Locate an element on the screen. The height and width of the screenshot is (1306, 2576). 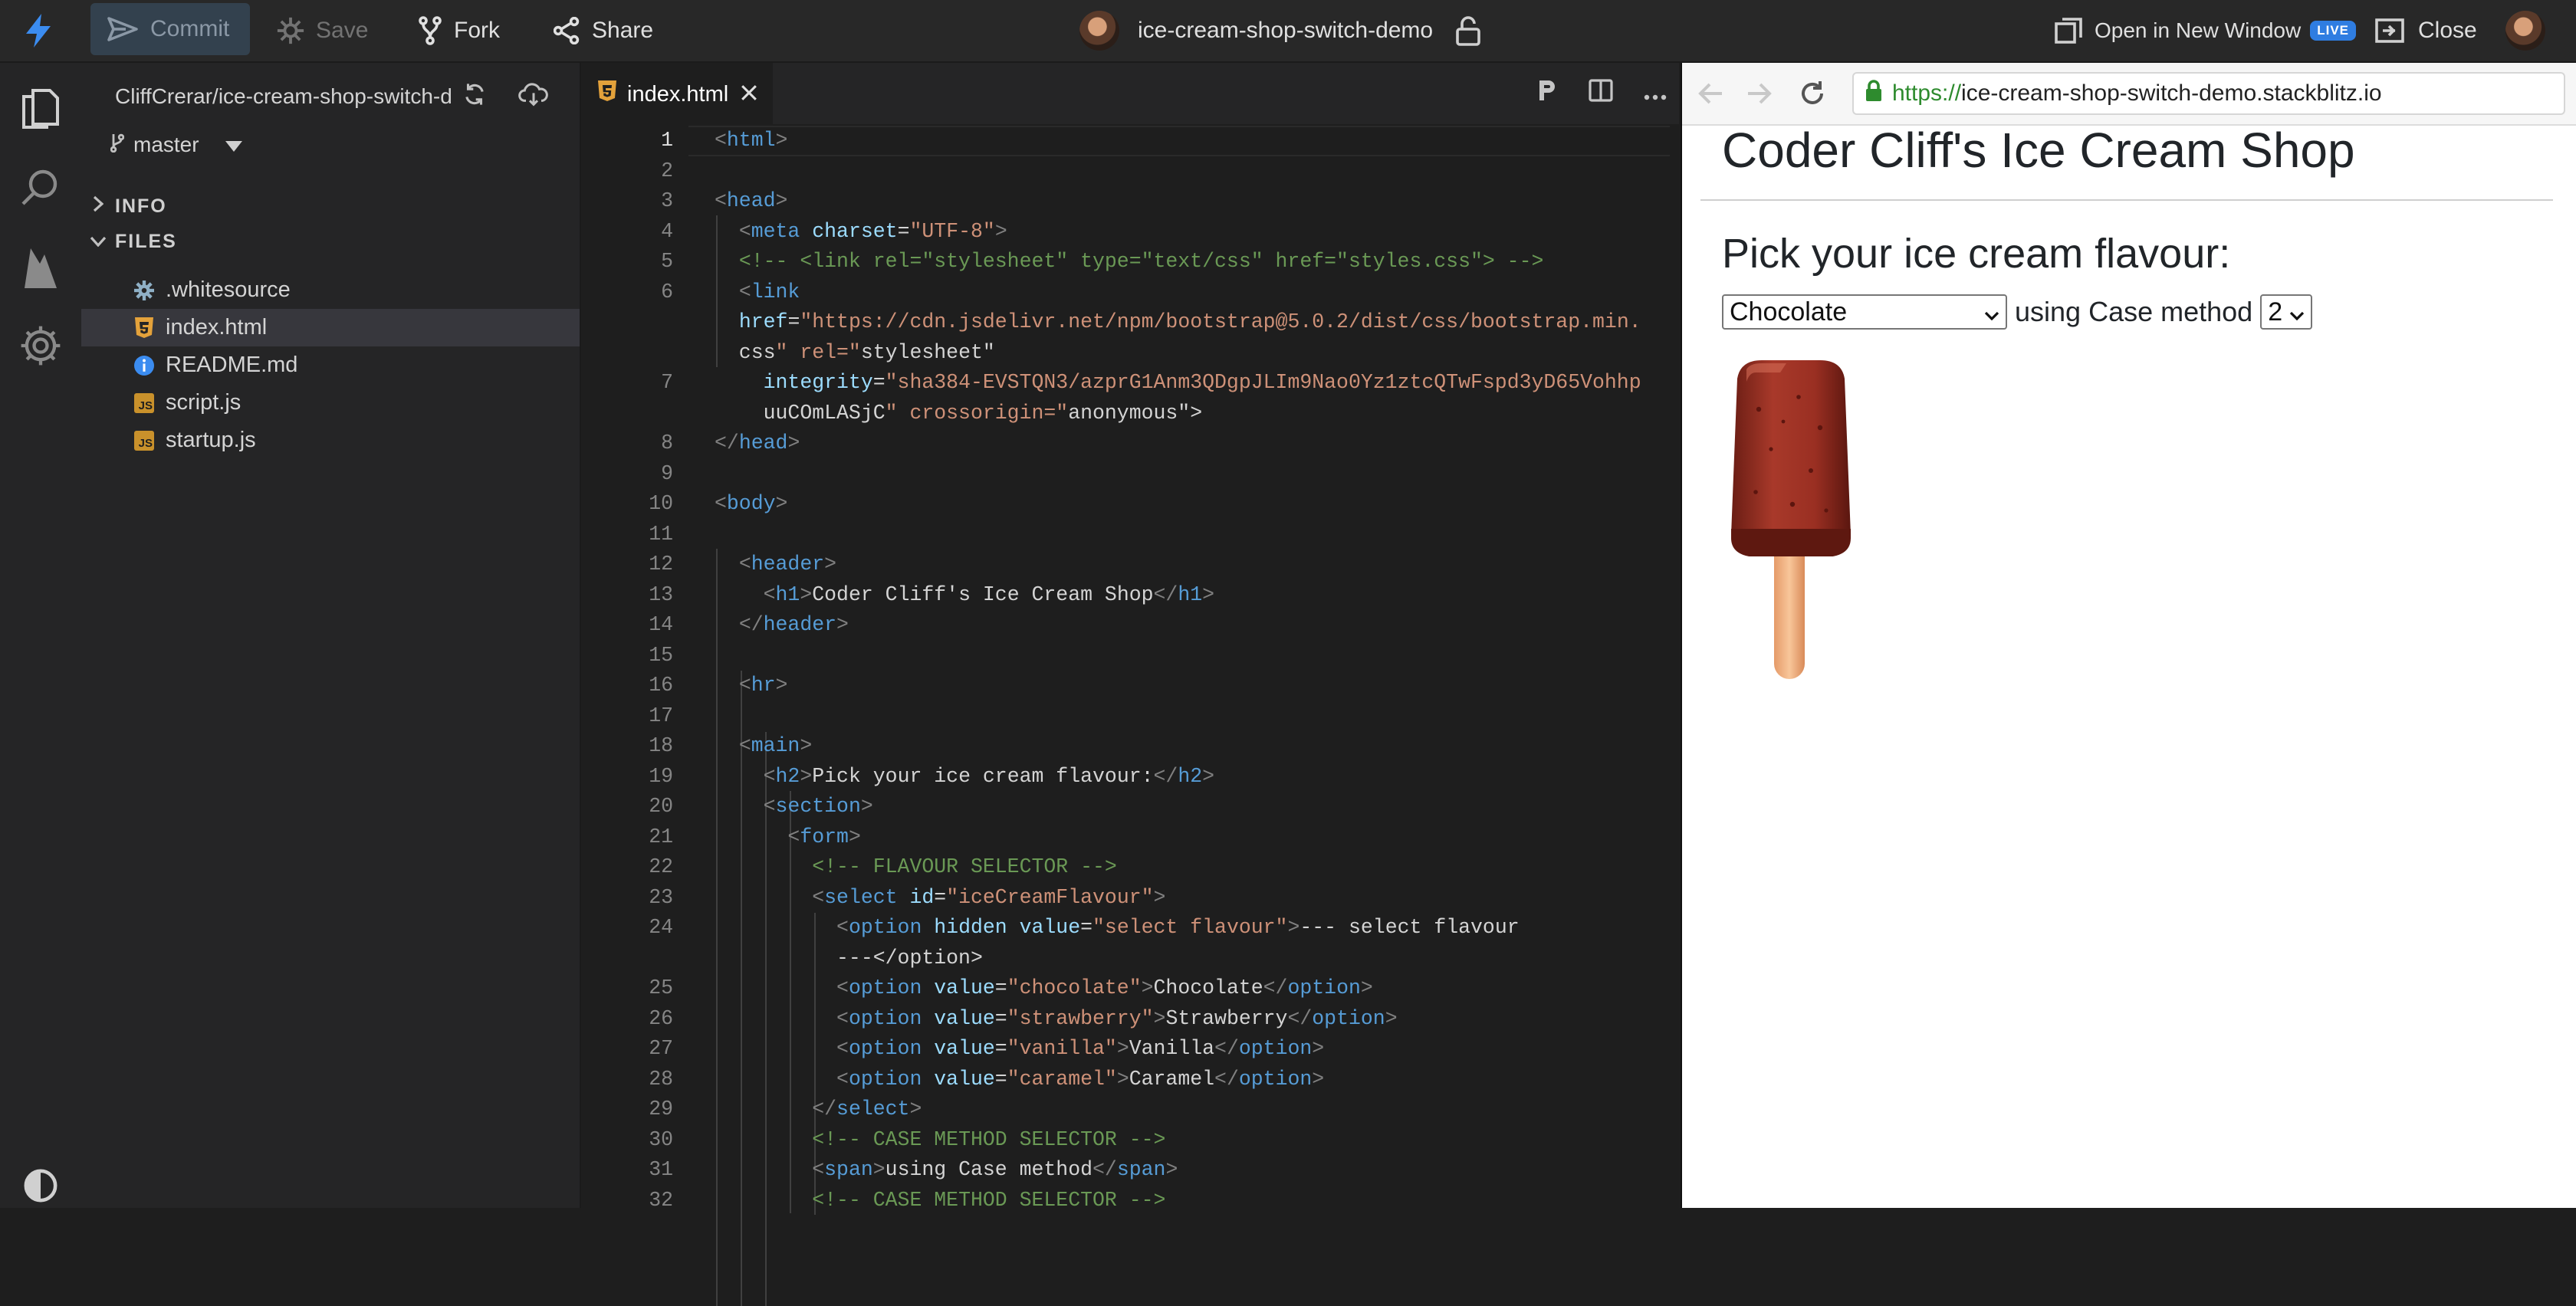
user-avatar is located at coordinates (2525, 31).